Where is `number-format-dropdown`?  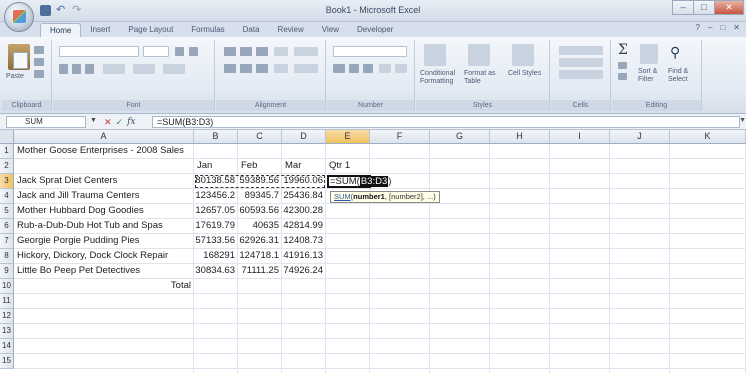 number-format-dropdown is located at coordinates (370, 51).